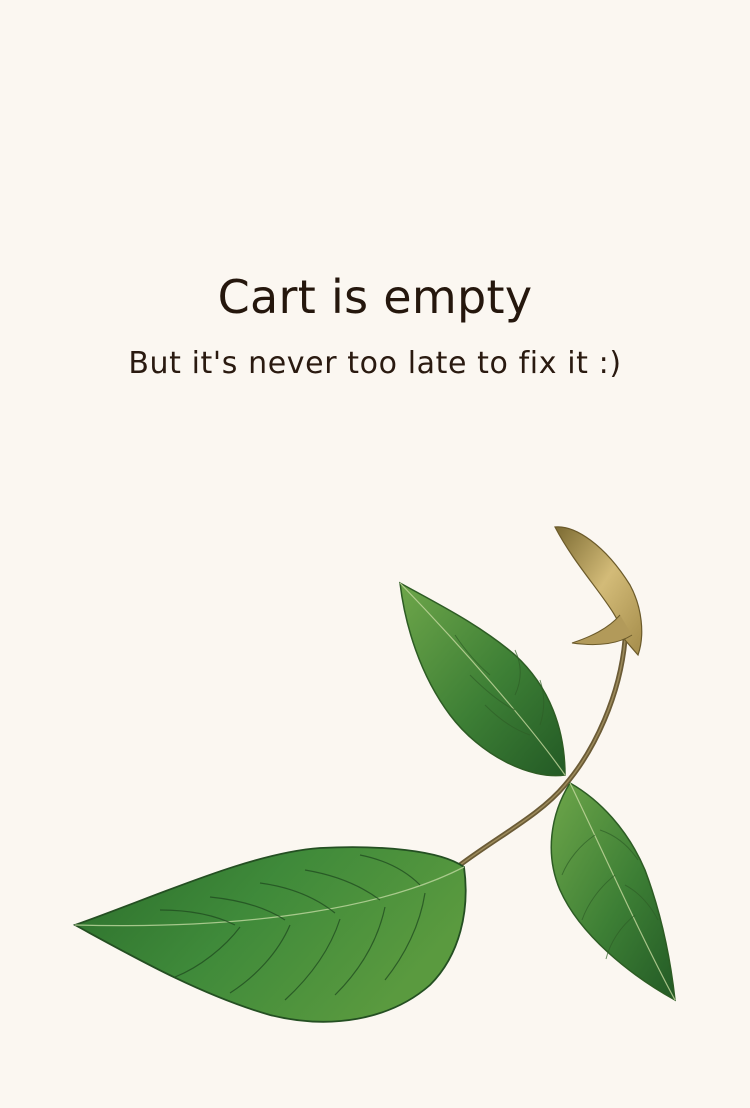 The height and width of the screenshot is (1108, 750). What do you see at coordinates (375, 363) in the screenshot?
I see `empty-cart-subtitle: But it's never too late to fix it :)` at bounding box center [375, 363].